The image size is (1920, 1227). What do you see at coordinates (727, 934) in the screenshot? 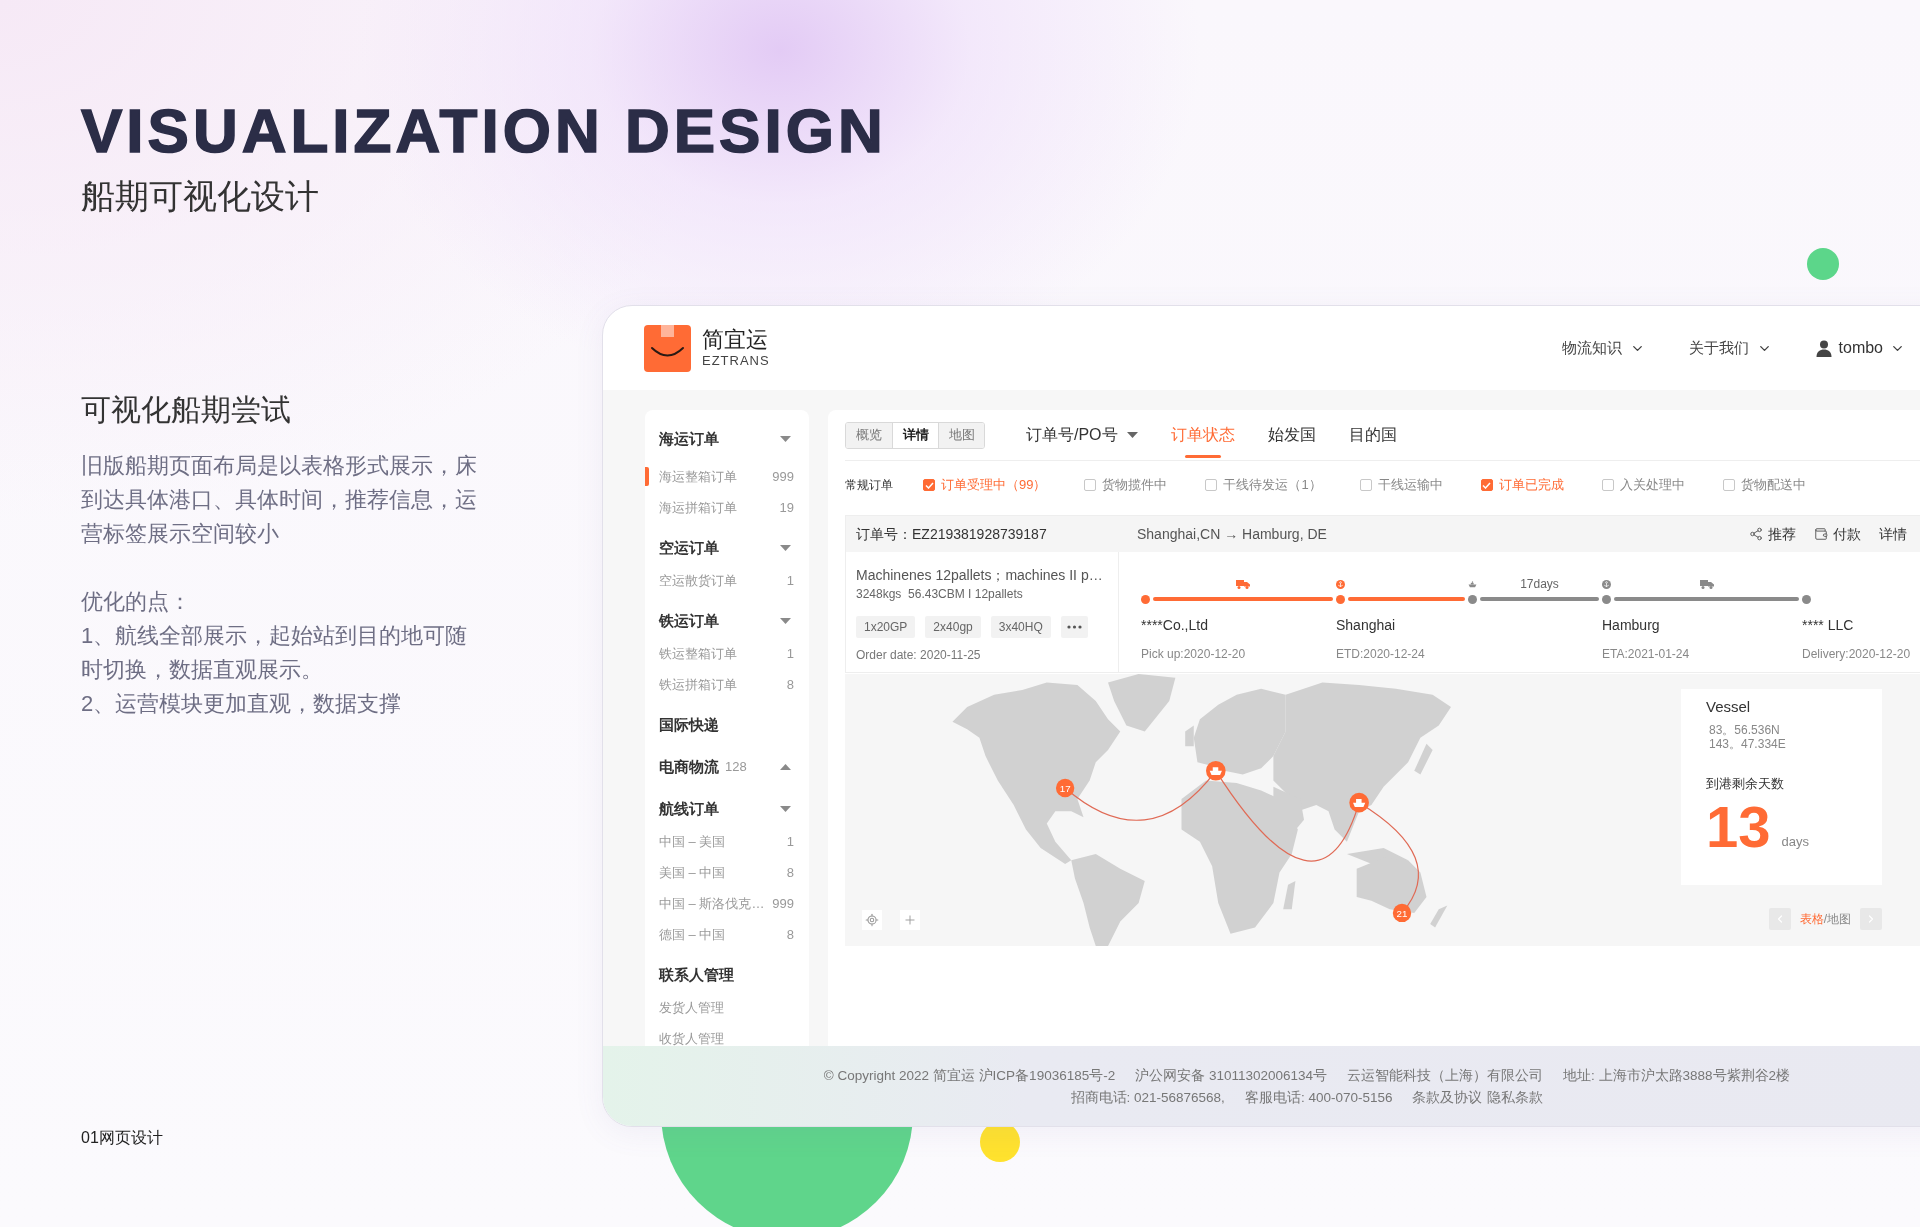
I see `sidebar-item: 德国 – 中国 8` at bounding box center [727, 934].